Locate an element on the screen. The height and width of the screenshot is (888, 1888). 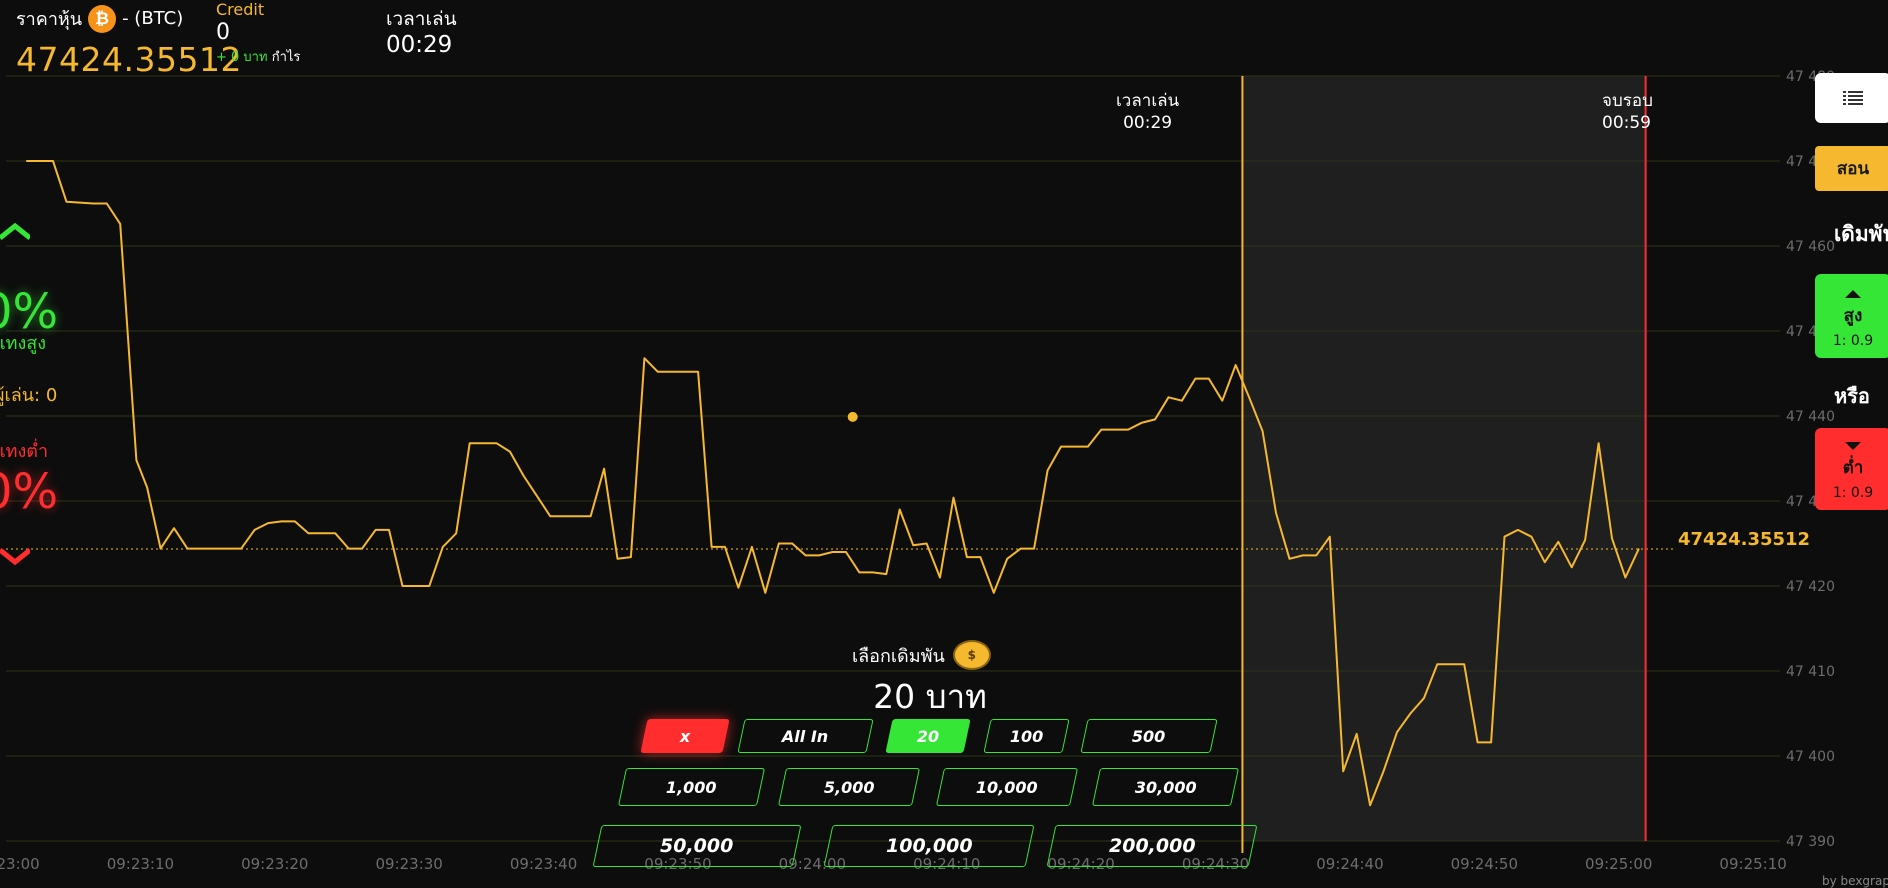
y-tick-label: 47 460 is located at coordinates (1810, 247).